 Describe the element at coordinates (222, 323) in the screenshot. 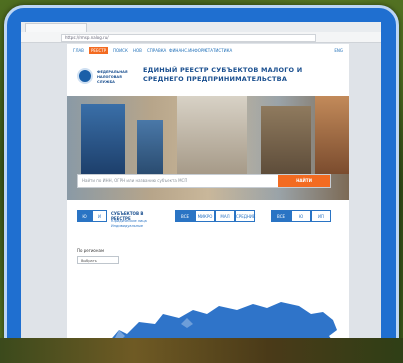

I see `russia-map-shape` at that location.